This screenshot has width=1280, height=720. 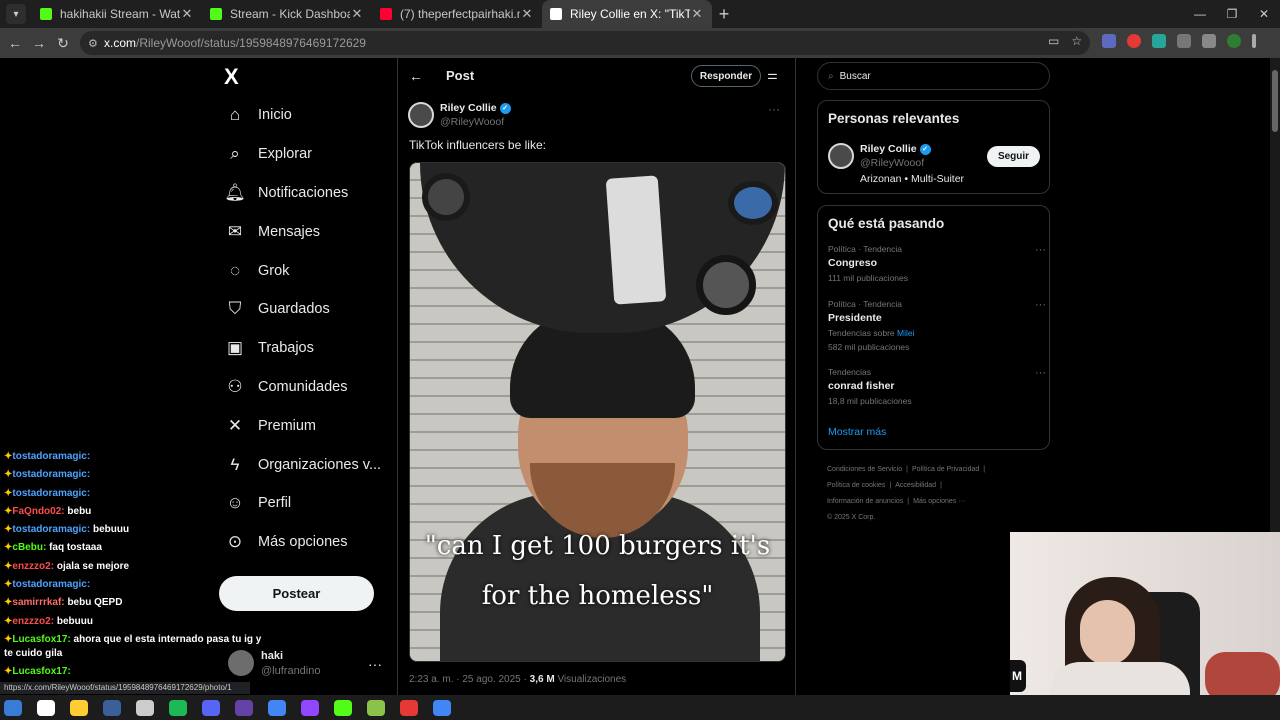 What do you see at coordinates (915, 485) in the screenshot?
I see `footer-link: Accesibilidad` at bounding box center [915, 485].